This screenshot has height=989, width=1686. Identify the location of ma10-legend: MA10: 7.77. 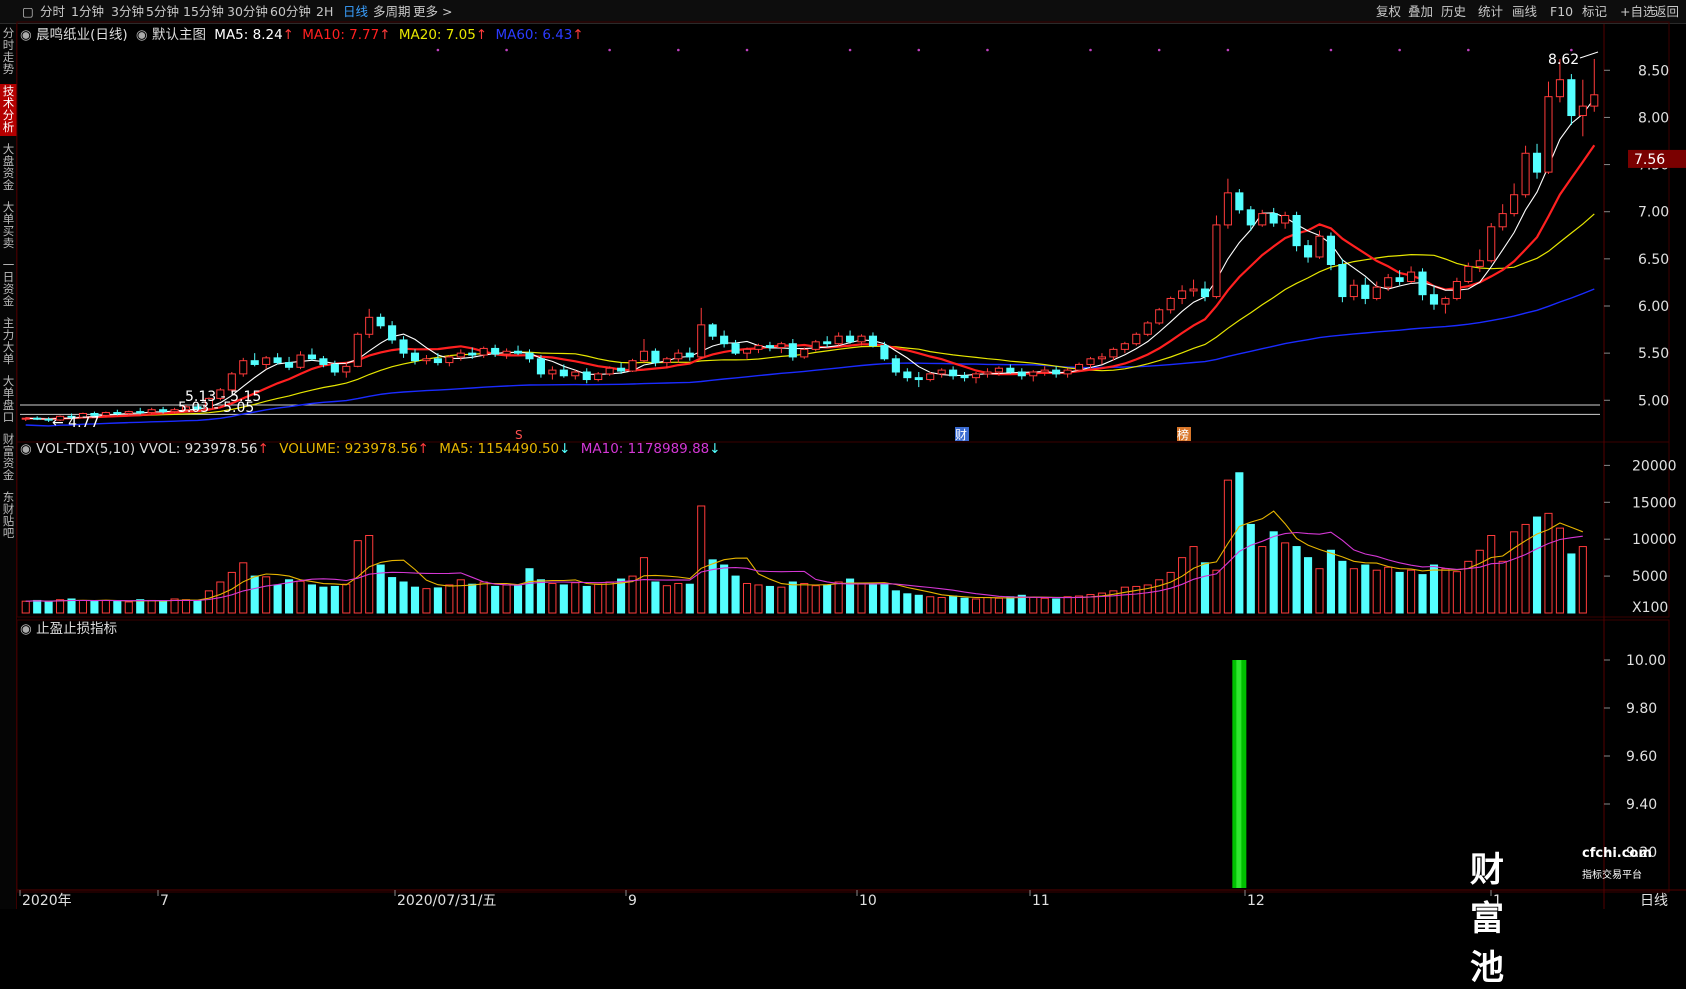
(341, 35).